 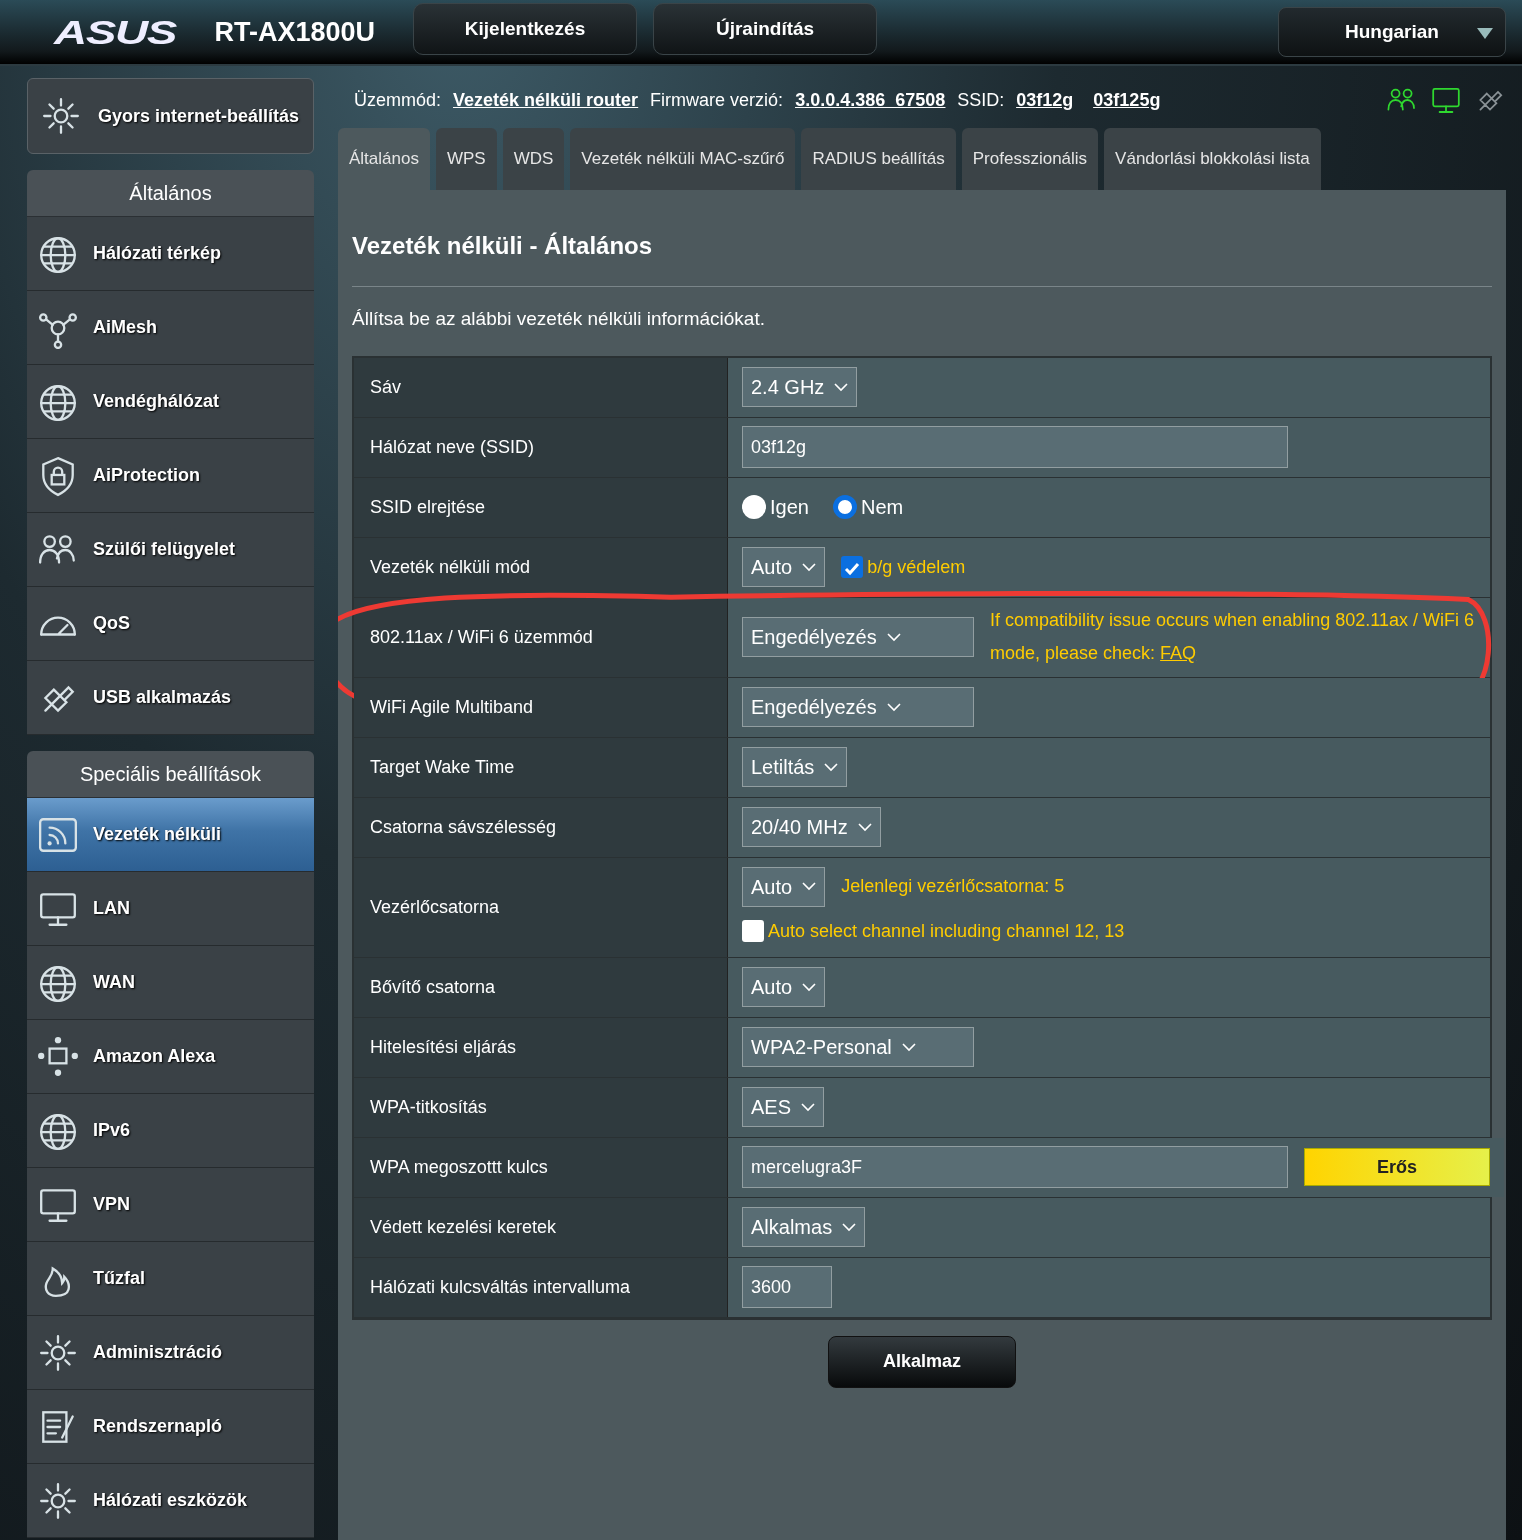 What do you see at coordinates (525, 29) in the screenshot?
I see `header-button: Kijelentkezés` at bounding box center [525, 29].